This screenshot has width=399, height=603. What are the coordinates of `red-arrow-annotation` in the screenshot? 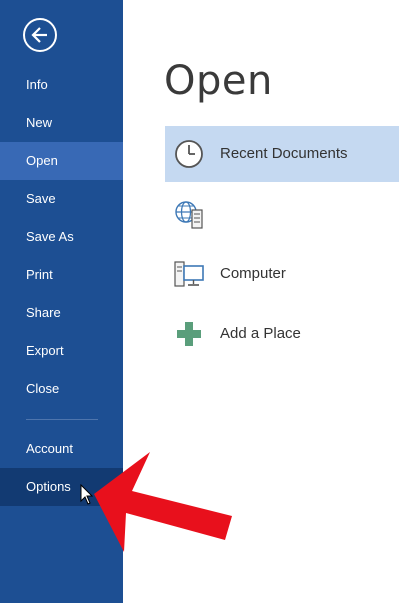 It's located at (163, 502).